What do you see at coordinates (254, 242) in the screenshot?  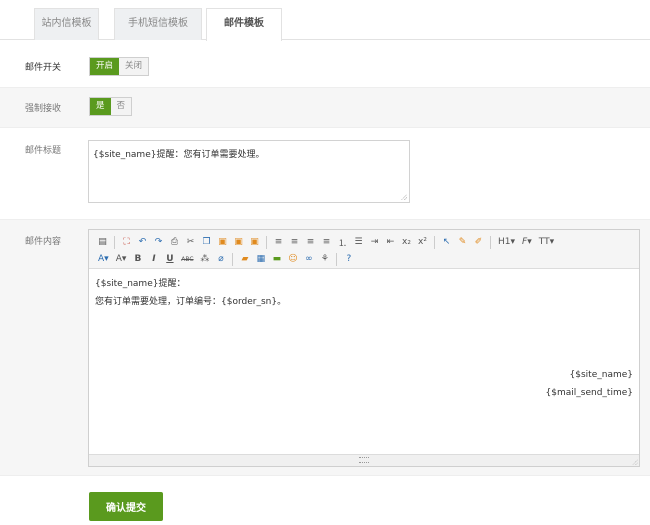 I see `paste-word-icon: ▣` at bounding box center [254, 242].